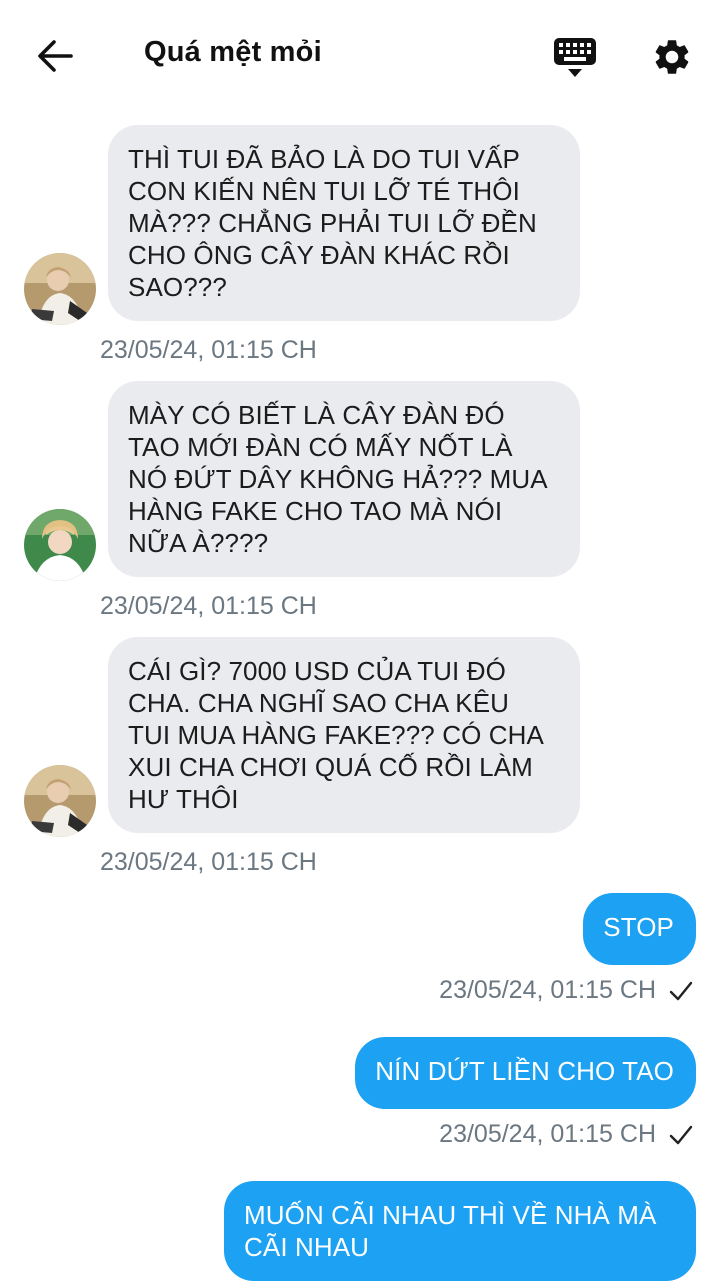  What do you see at coordinates (360, 56) in the screenshot?
I see `chat-header: Quá mệt mỏi` at bounding box center [360, 56].